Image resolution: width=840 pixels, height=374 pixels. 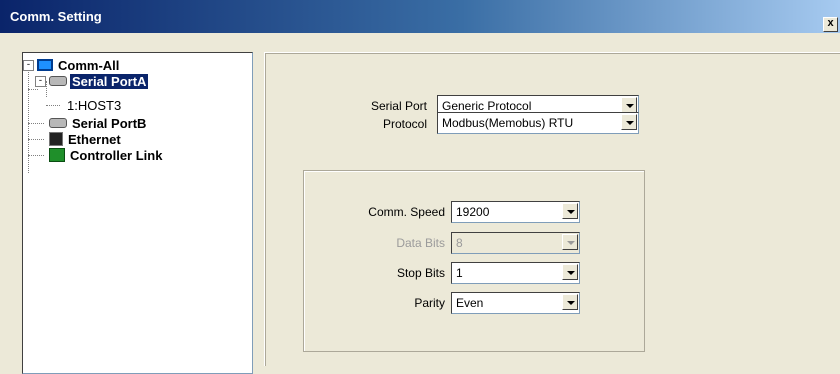 What do you see at coordinates (109, 123) in the screenshot?
I see `tree-label-serial-port-b: Serial PortB` at bounding box center [109, 123].